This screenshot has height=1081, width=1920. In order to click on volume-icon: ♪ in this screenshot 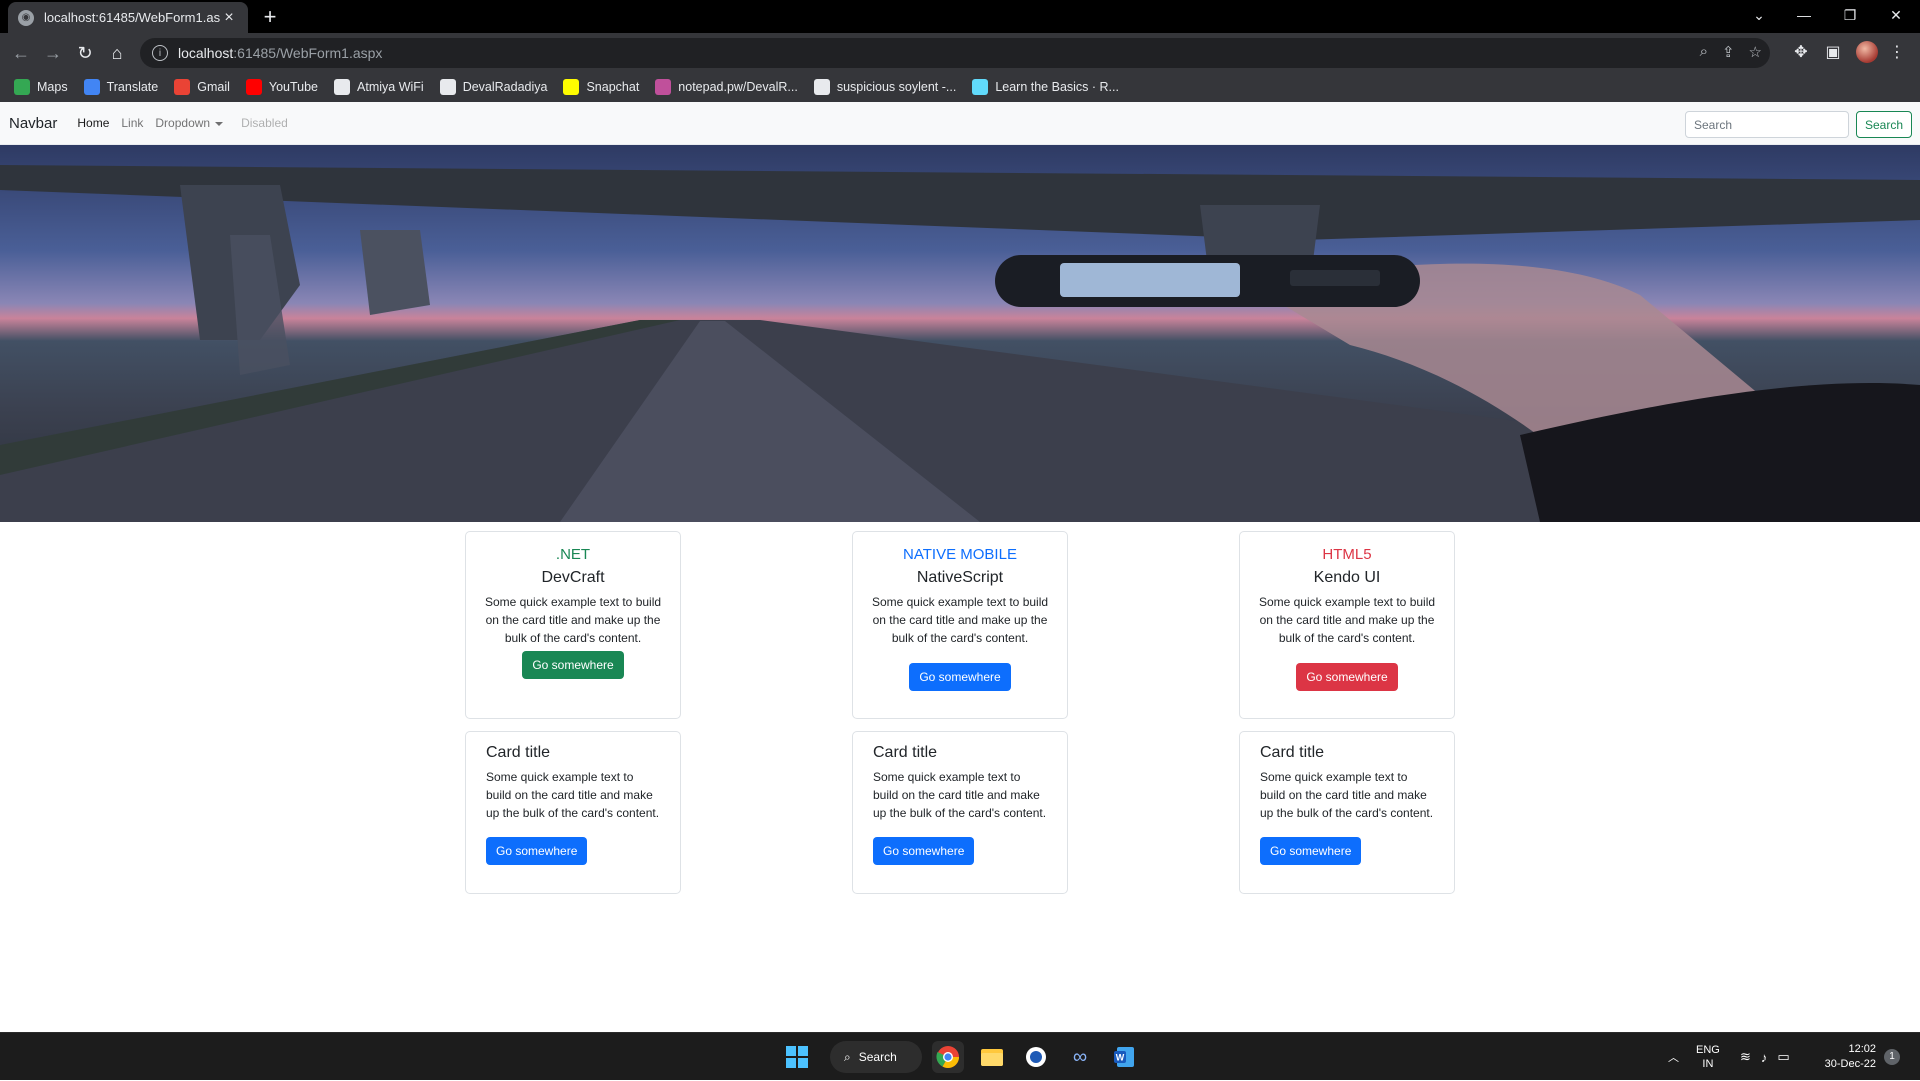, I will do `click(1764, 1057)`.